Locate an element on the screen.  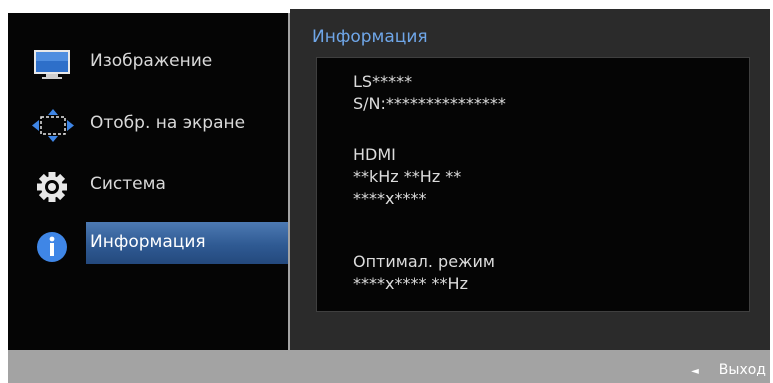
exit-label: Выход is located at coordinates (742, 370).